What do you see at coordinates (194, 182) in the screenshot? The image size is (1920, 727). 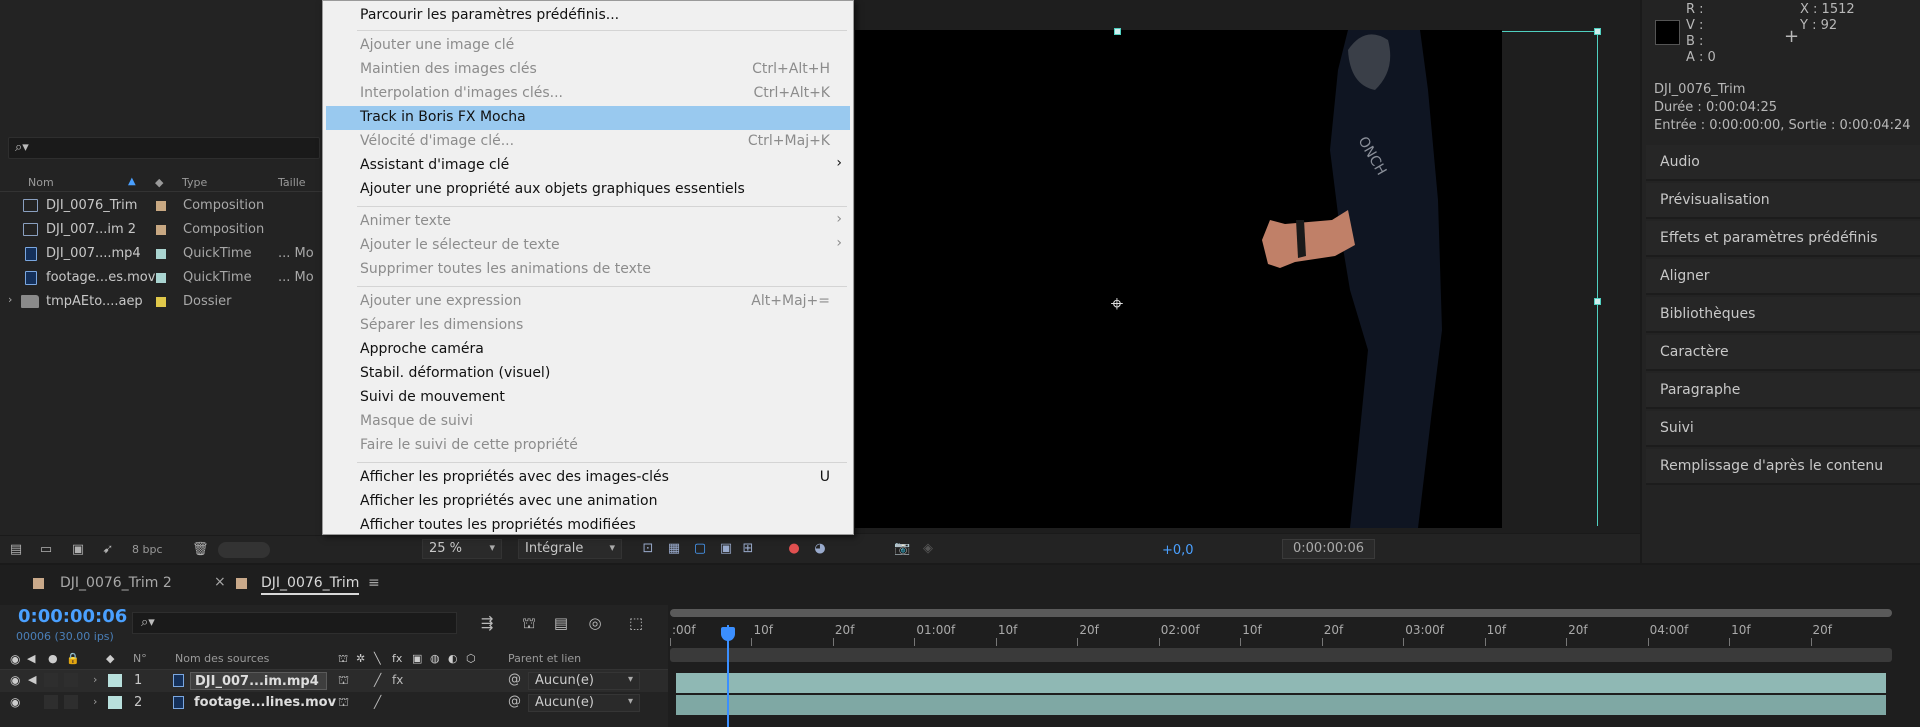 I see `column-type: Type` at bounding box center [194, 182].